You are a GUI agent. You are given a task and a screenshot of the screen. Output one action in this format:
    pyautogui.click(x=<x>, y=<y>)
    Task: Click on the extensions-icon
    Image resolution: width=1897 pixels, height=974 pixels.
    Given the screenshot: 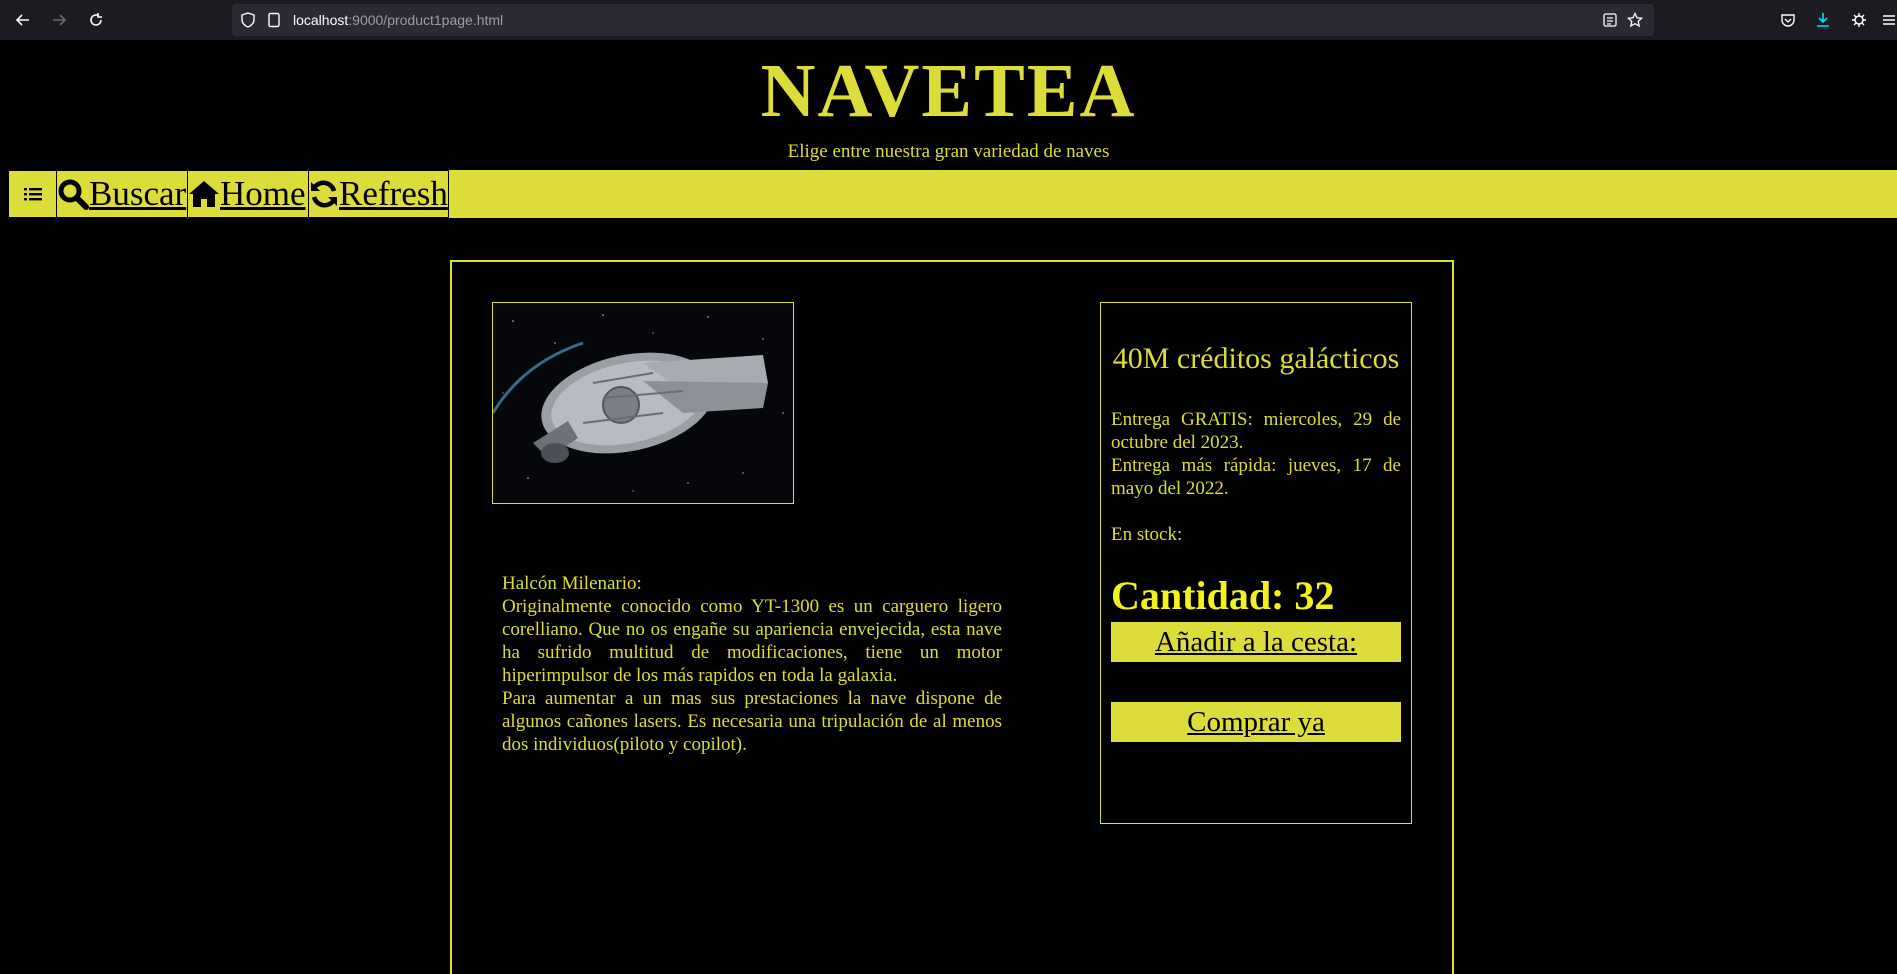 What is the action you would take?
    pyautogui.click(x=1859, y=20)
    